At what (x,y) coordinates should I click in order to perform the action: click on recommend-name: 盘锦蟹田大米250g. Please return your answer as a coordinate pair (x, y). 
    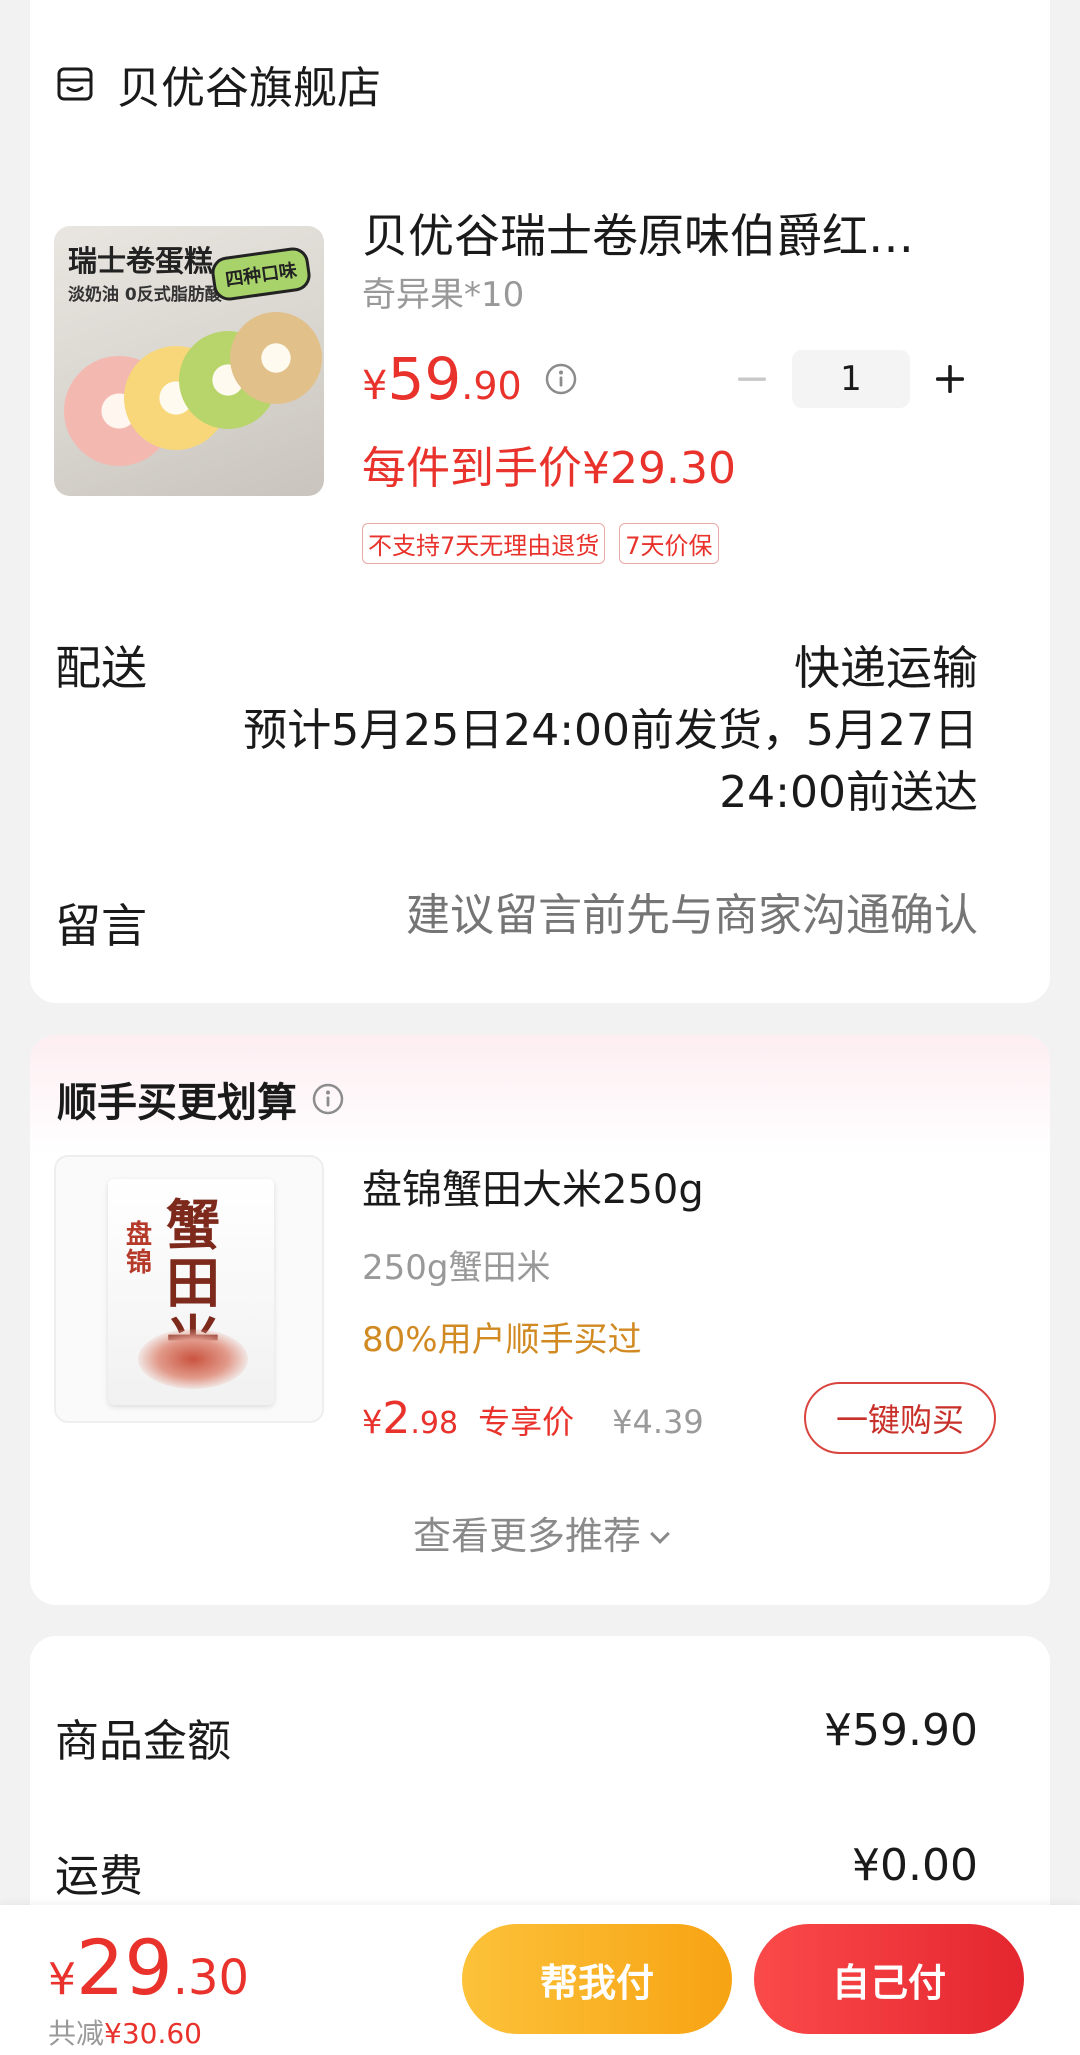
    Looking at the image, I should click on (533, 1186).